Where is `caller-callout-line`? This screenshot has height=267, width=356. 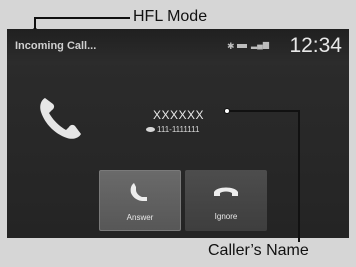
caller-callout-line is located at coordinates (264, 111).